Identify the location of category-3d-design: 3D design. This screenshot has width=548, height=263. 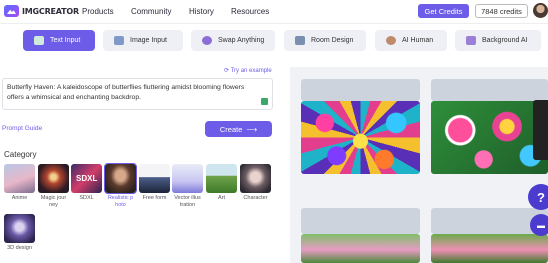
(19, 233).